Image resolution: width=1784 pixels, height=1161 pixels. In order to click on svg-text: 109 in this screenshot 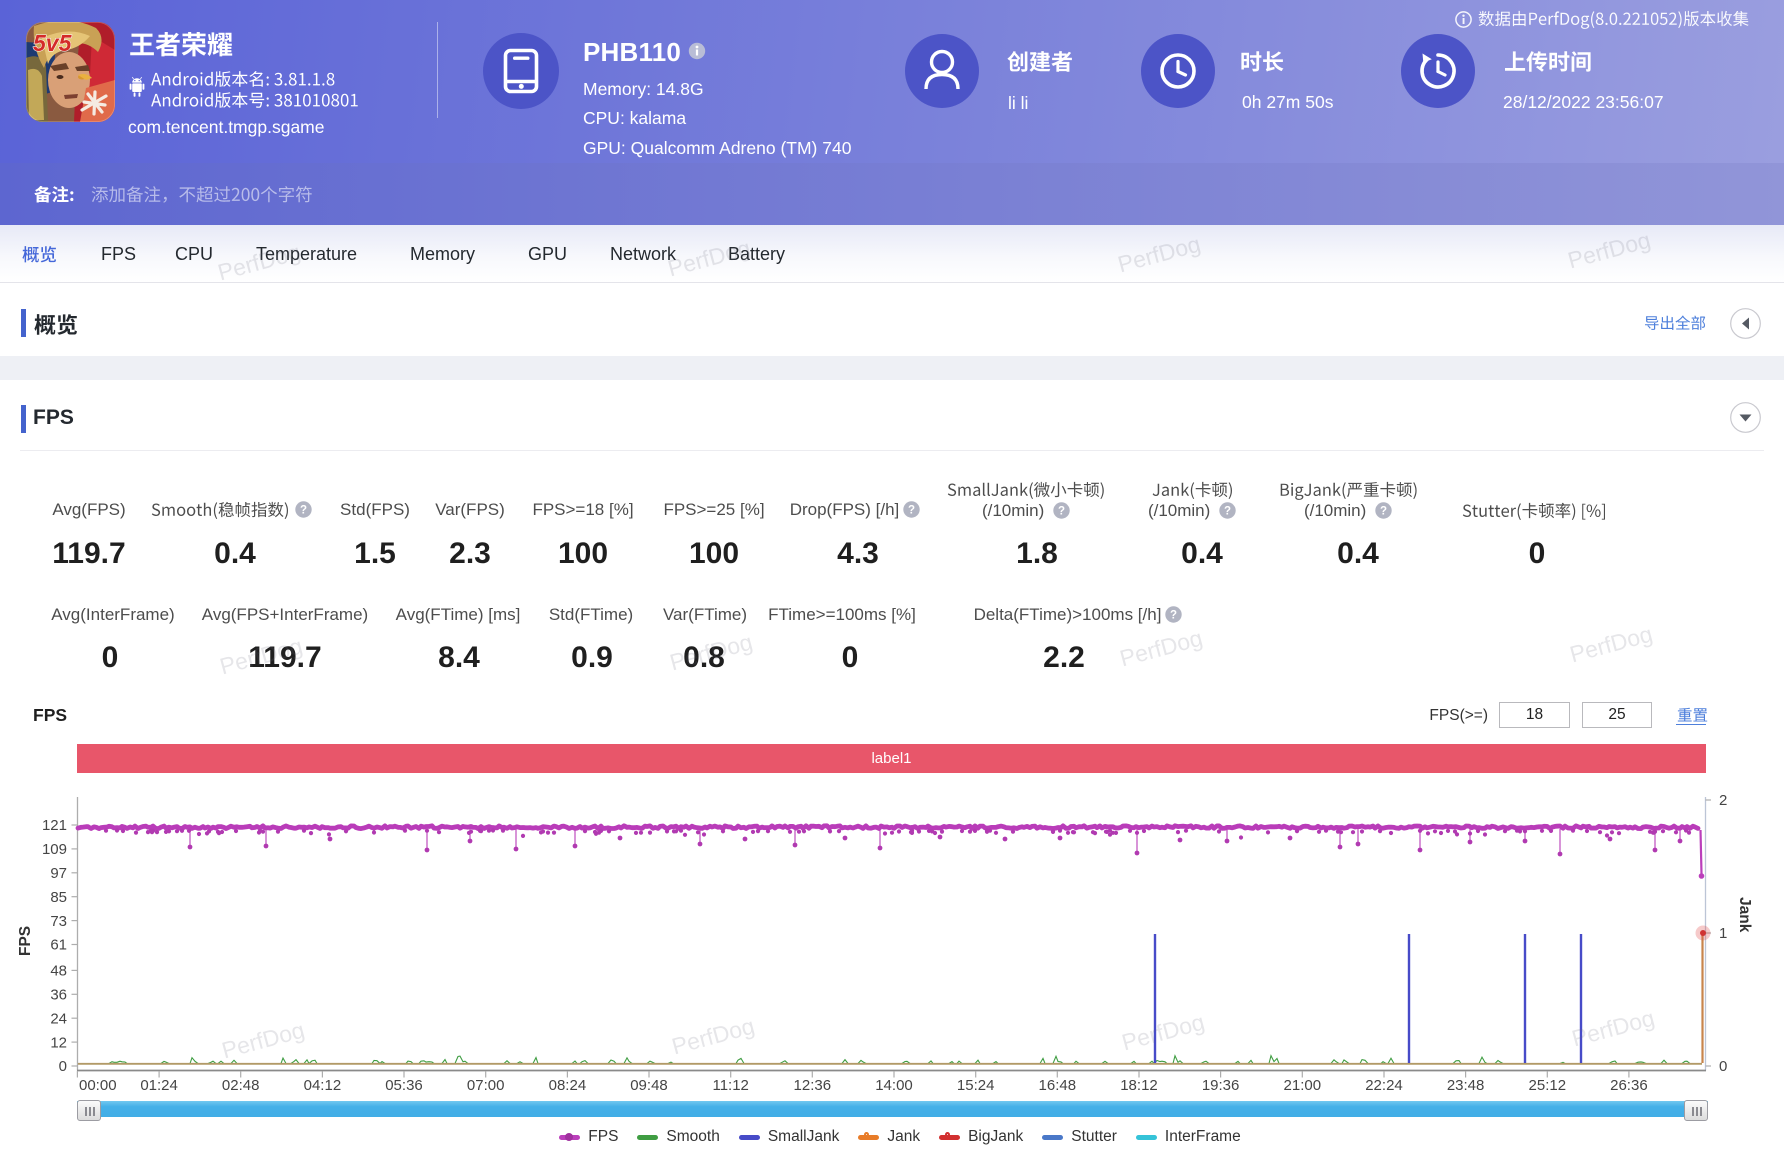, I will do `click(54, 849)`.